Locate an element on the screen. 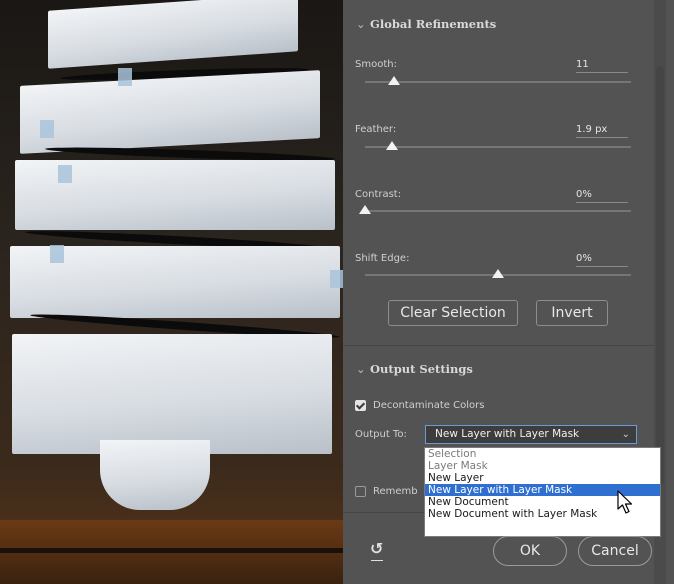 This screenshot has height=584, width=674. output-option-selection: Selection is located at coordinates (452, 454).